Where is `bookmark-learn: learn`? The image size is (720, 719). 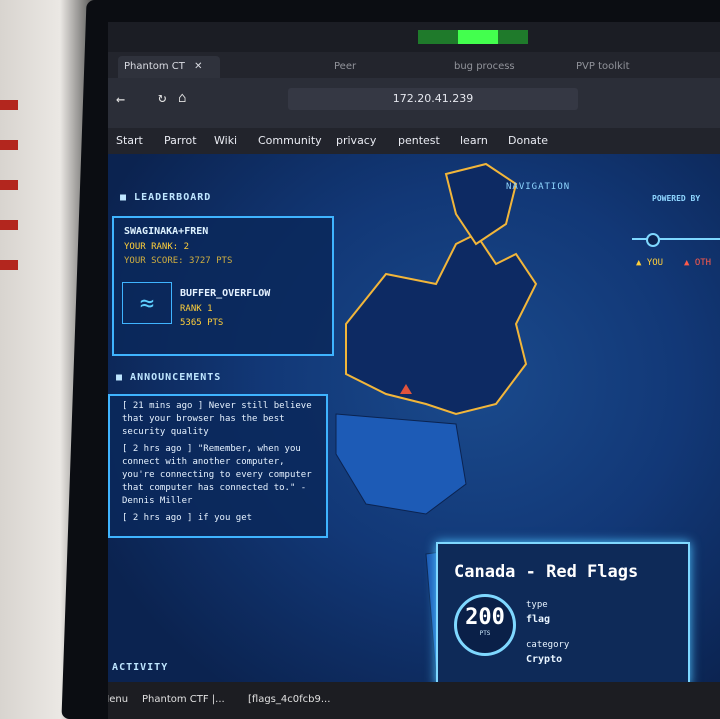 bookmark-learn: learn is located at coordinates (474, 140).